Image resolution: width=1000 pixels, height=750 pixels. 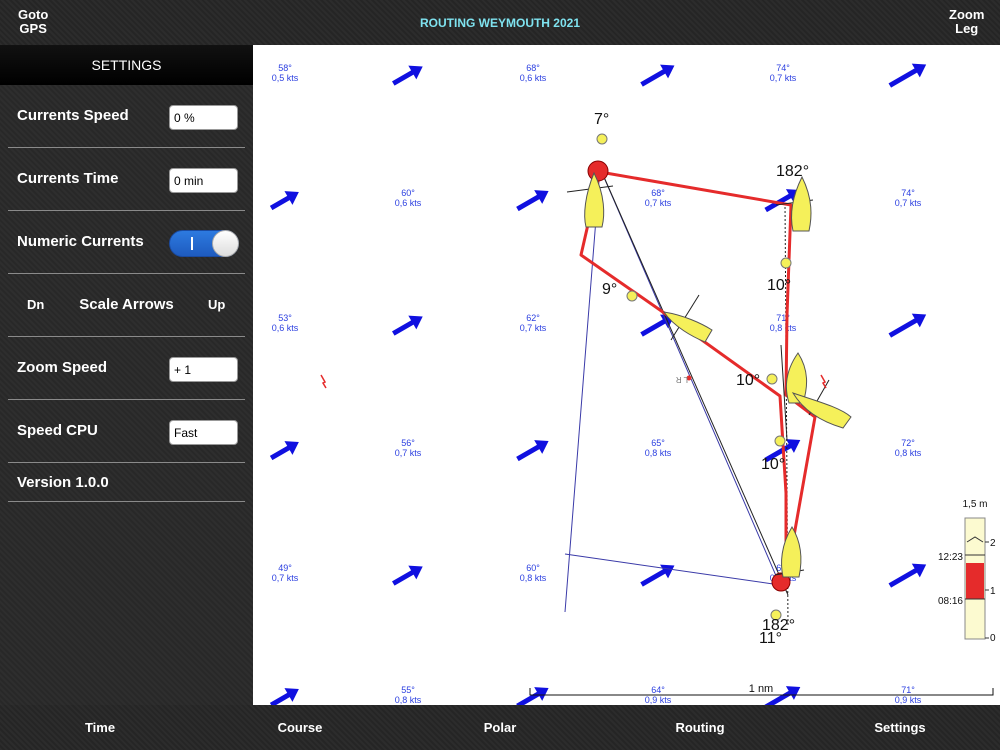 What do you see at coordinates (62, 367) in the screenshot?
I see `zoom-speed-label: Zoom Speed` at bounding box center [62, 367].